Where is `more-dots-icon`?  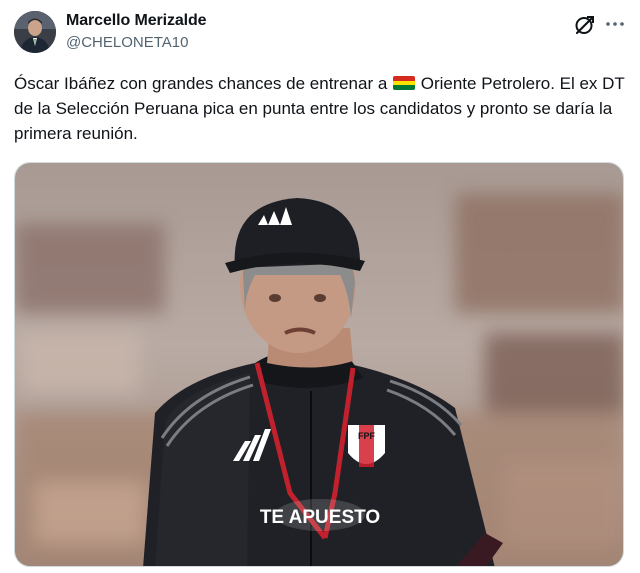 more-dots-icon is located at coordinates (615, 24).